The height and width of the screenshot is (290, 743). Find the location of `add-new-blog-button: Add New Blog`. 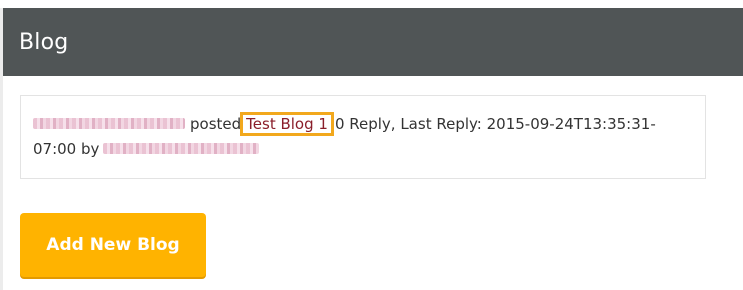

add-new-blog-button: Add New Blog is located at coordinates (113, 245).